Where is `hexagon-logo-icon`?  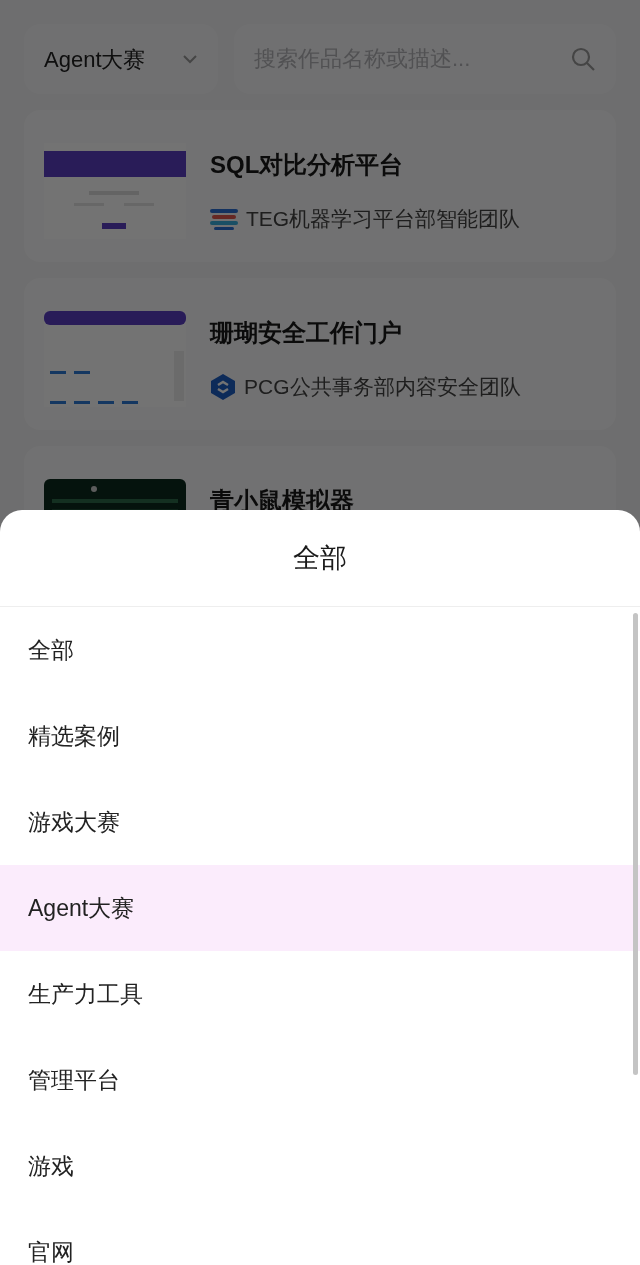
hexagon-logo-icon is located at coordinates (223, 386).